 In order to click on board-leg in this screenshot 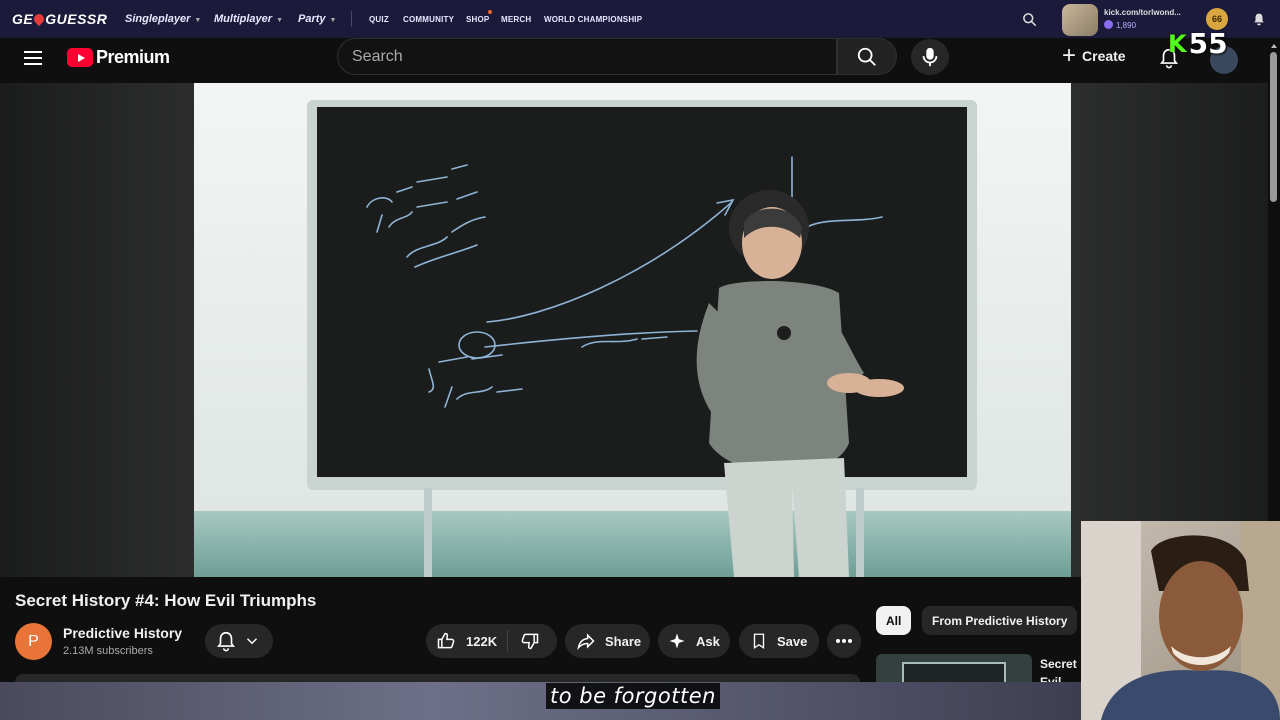, I will do `click(428, 532)`.